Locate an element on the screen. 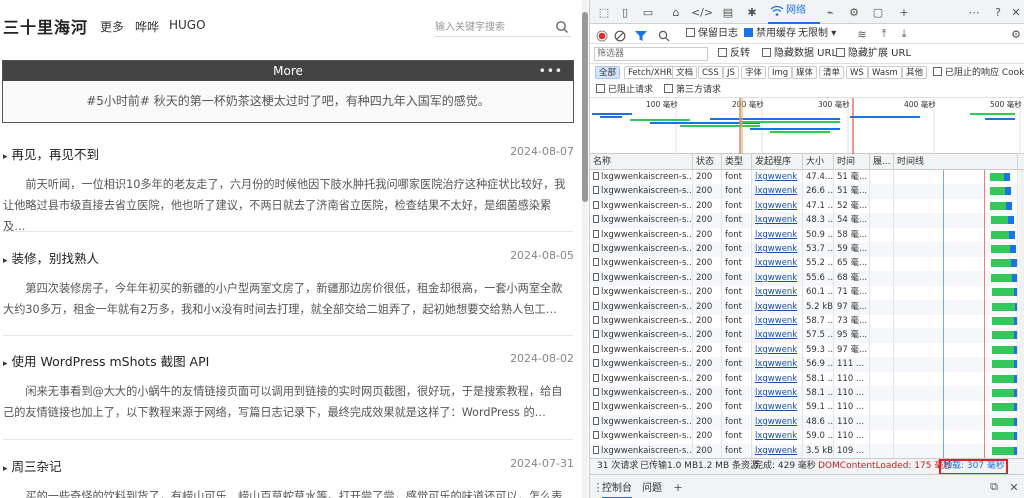 The width and height of the screenshot is (1024, 498). dock-drawer-icon: ⧉ is located at coordinates (994, 487).